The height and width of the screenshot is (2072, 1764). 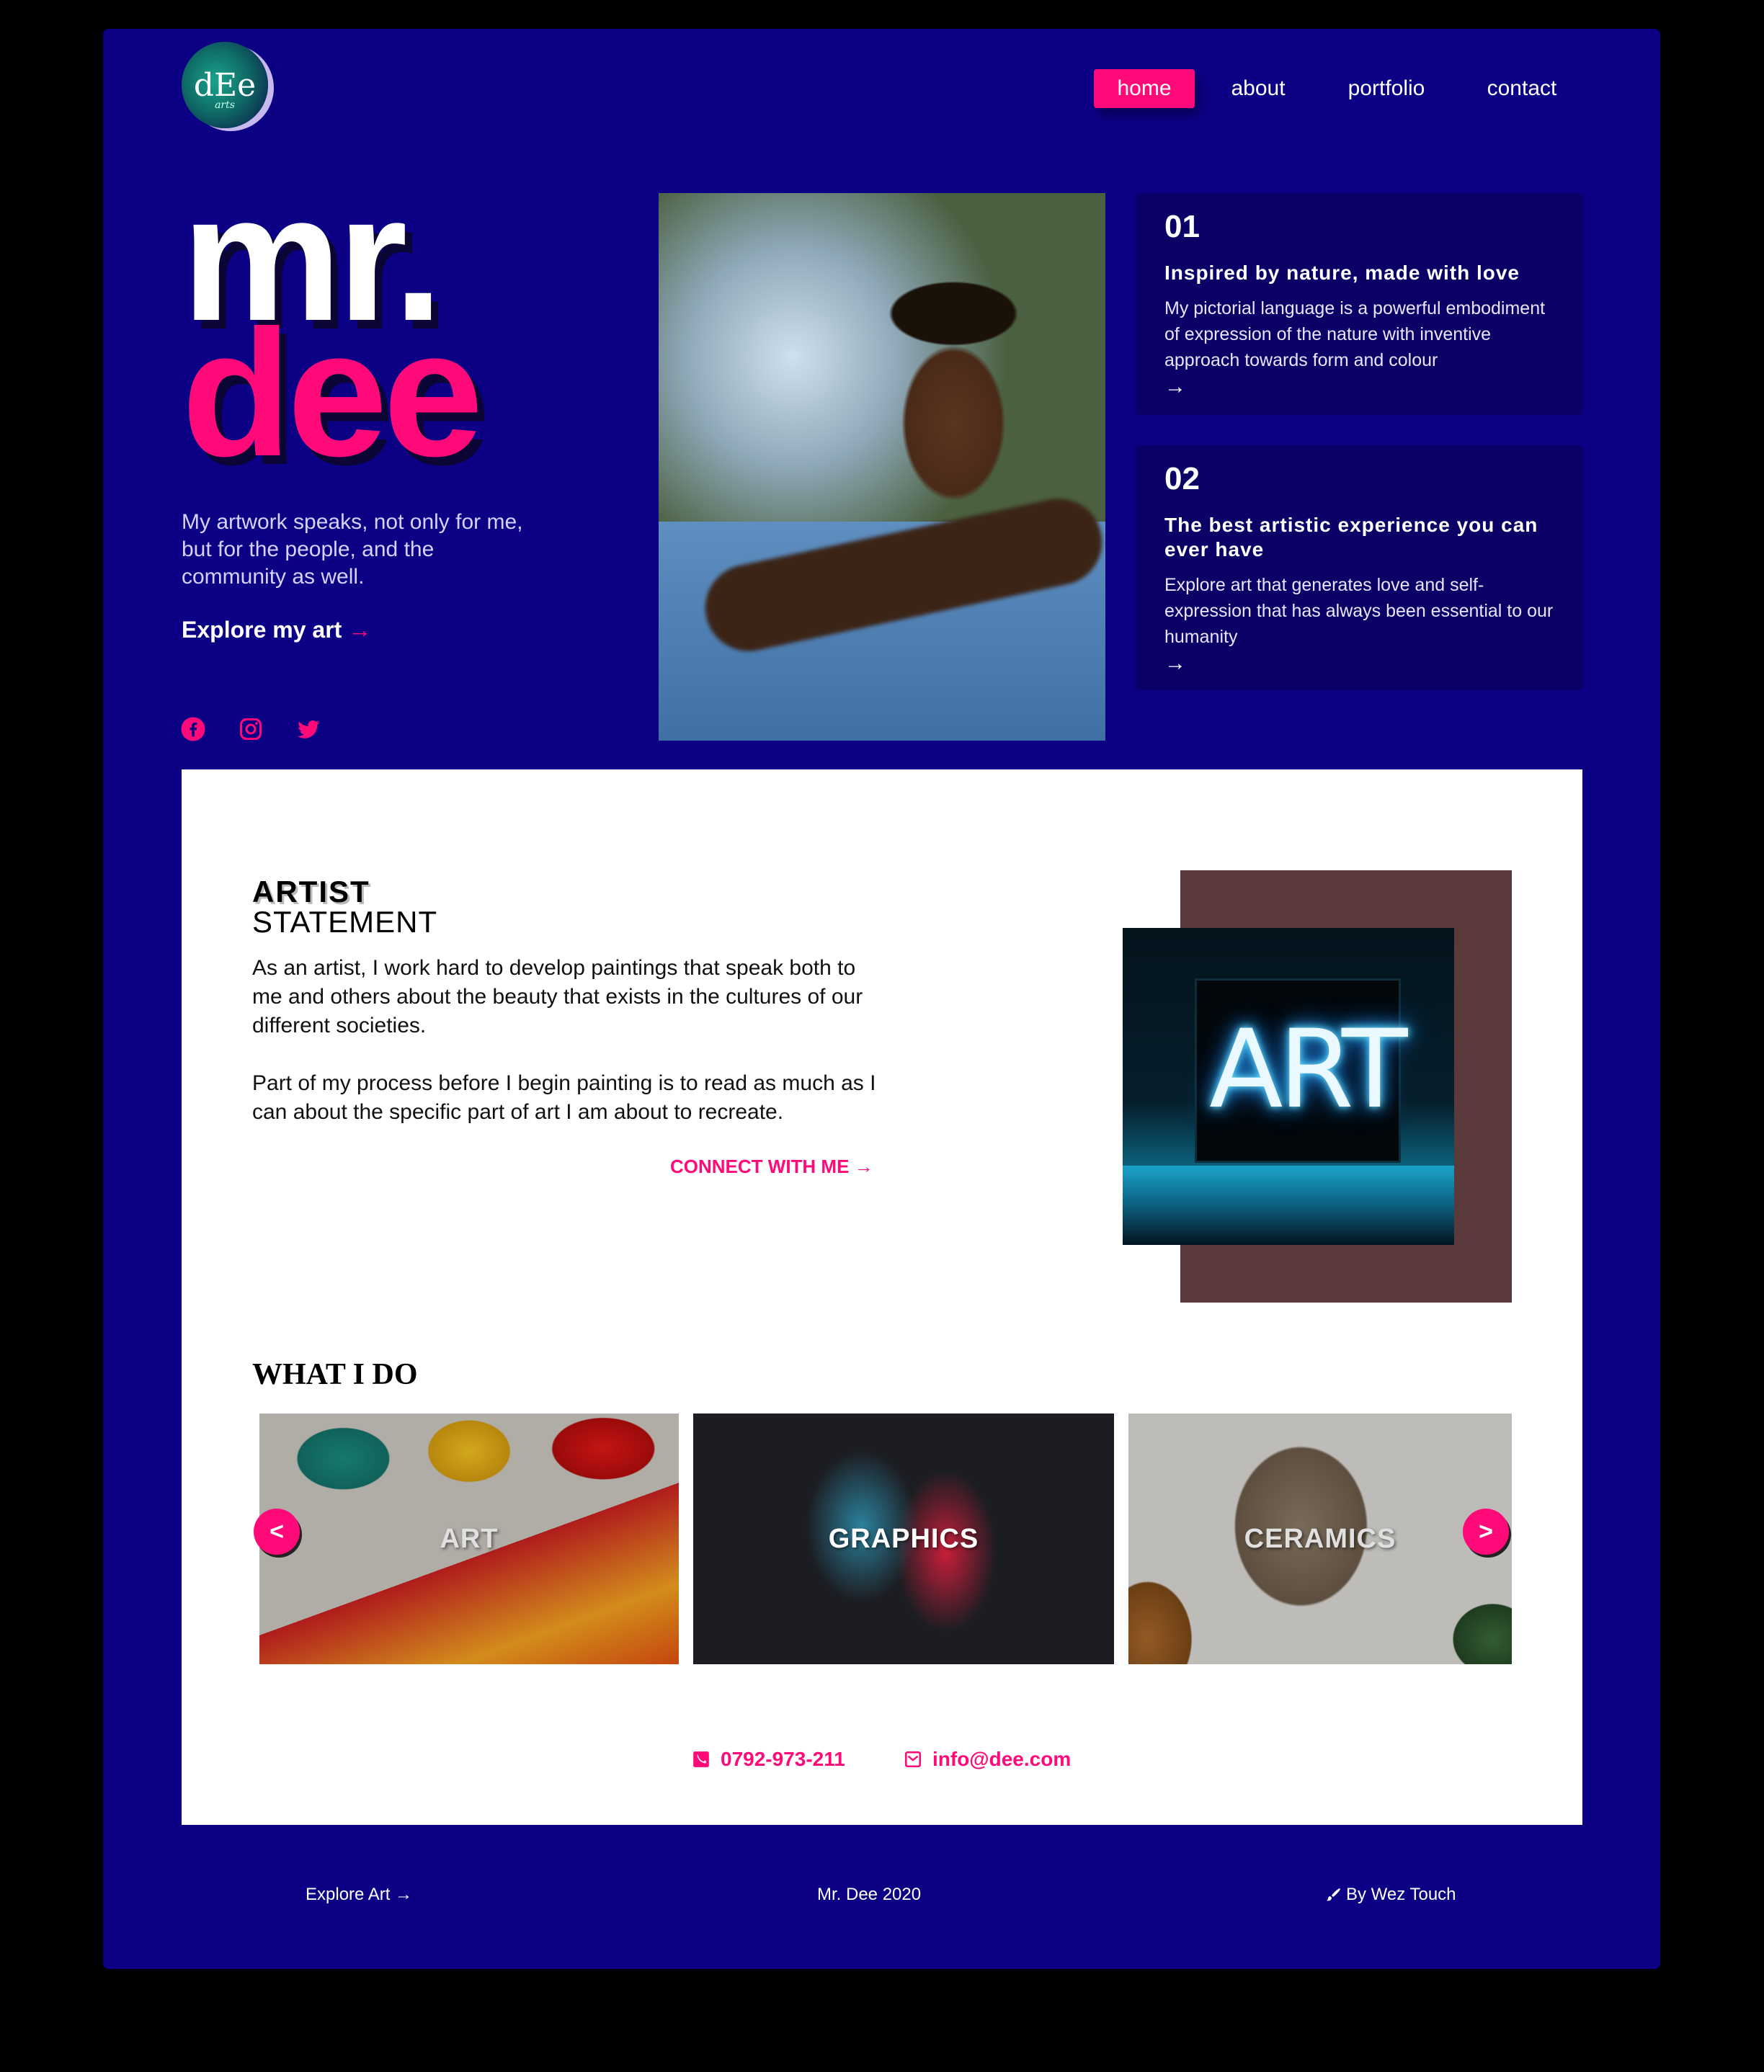 What do you see at coordinates (783, 1759) in the screenshot?
I see `phone-number: 0792-973-211` at bounding box center [783, 1759].